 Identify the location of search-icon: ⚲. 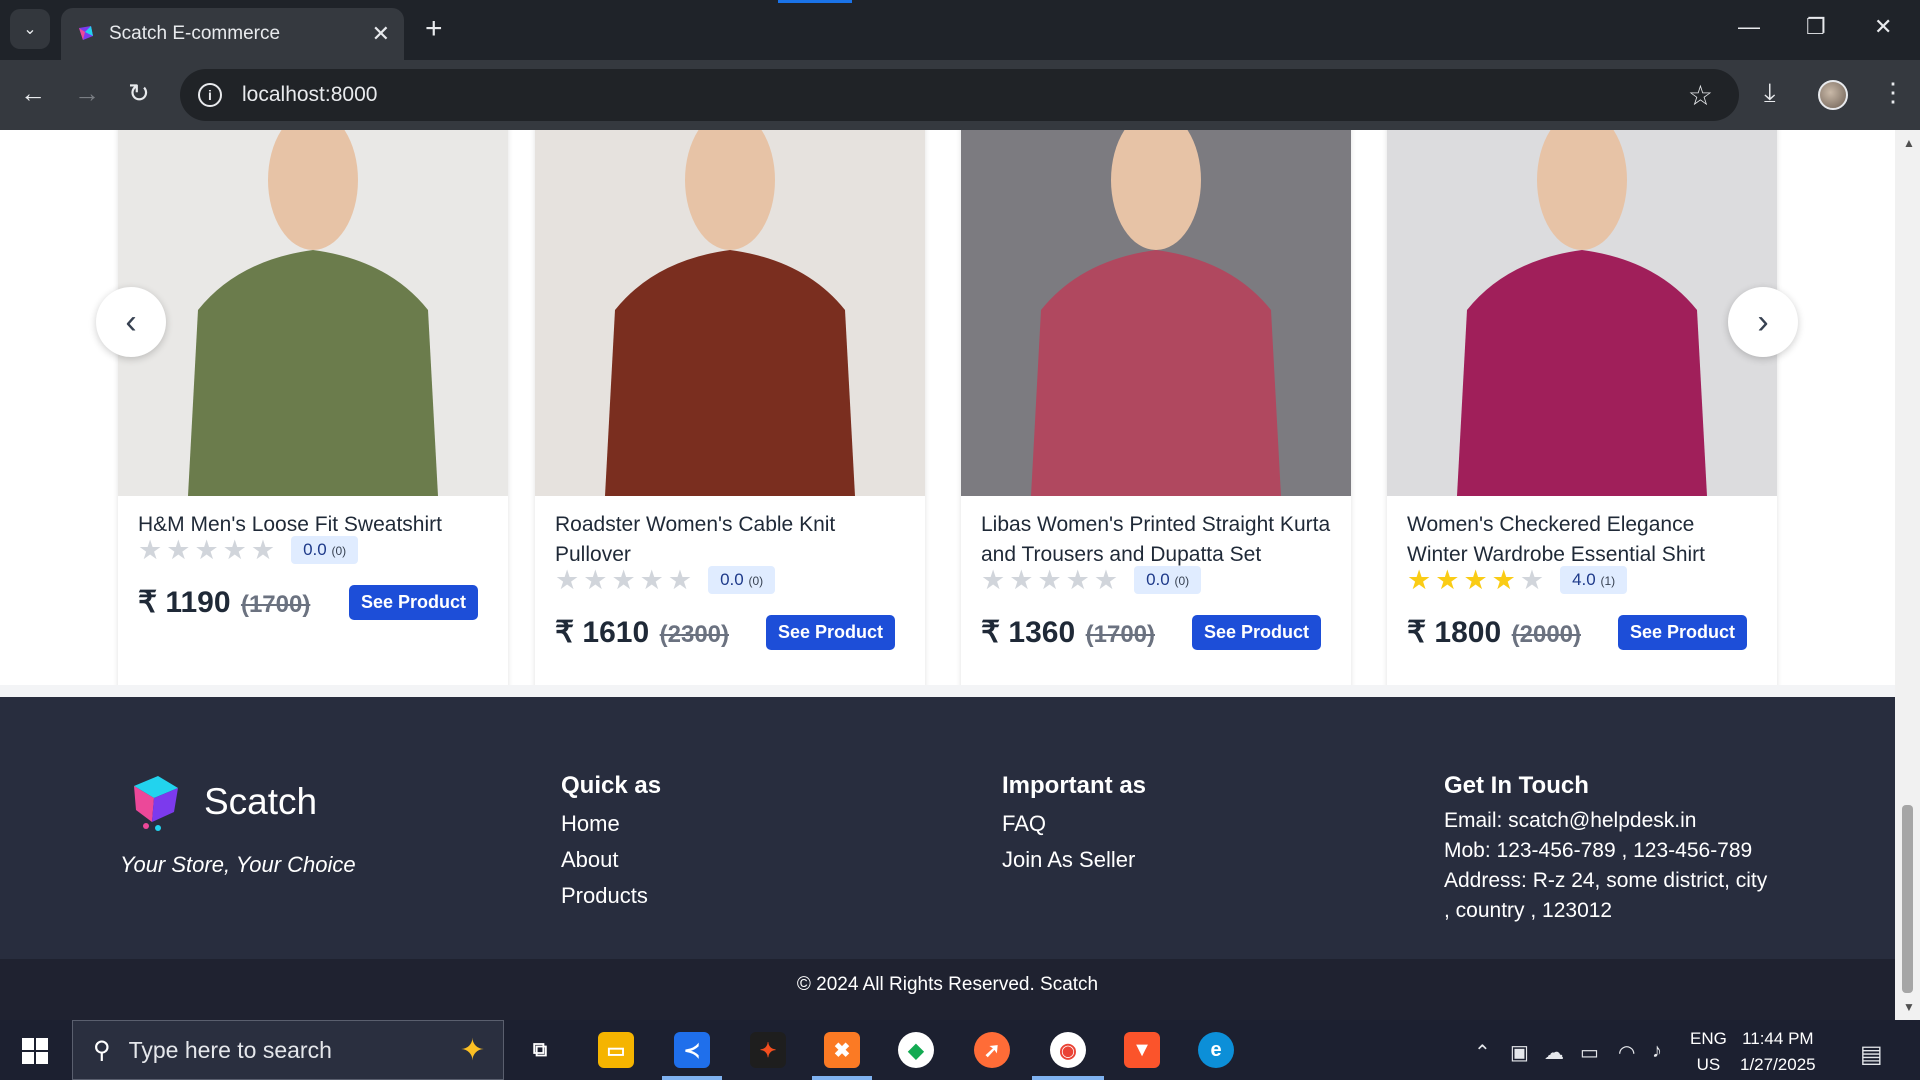
(102, 1050).